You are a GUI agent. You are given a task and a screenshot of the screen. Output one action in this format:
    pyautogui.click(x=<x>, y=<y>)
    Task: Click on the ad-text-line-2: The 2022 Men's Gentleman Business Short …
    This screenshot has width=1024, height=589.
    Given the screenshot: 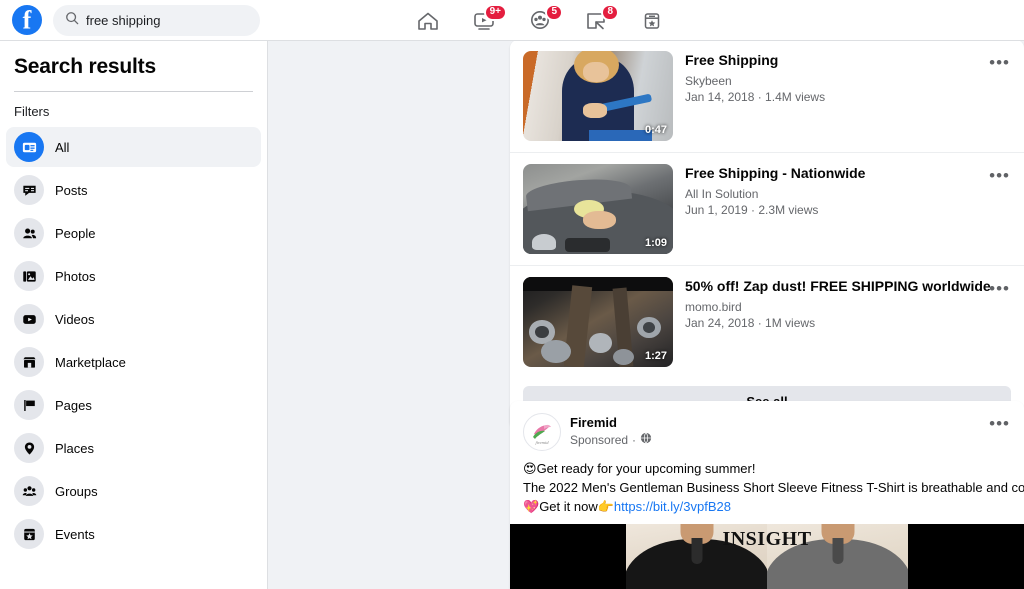 What is the action you would take?
    pyautogui.click(x=773, y=488)
    